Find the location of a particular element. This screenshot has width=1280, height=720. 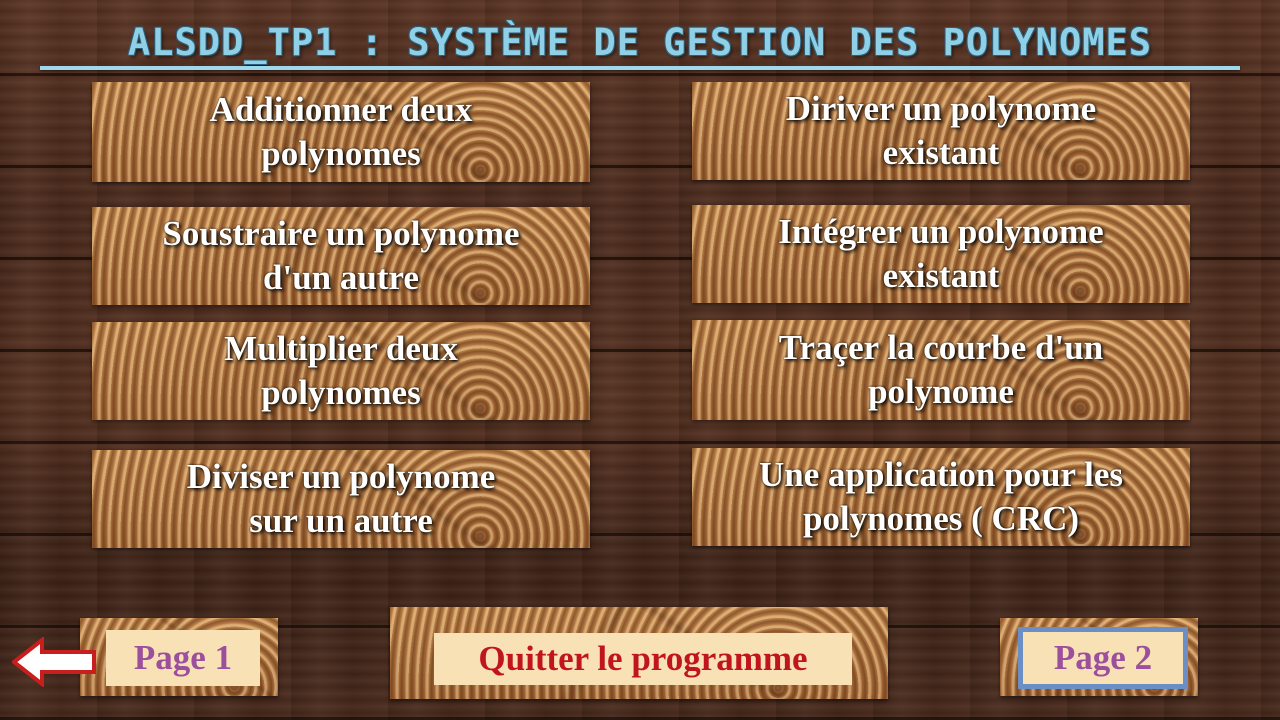

derive-polynomial-button: Diriver un polynome existant is located at coordinates (941, 131).